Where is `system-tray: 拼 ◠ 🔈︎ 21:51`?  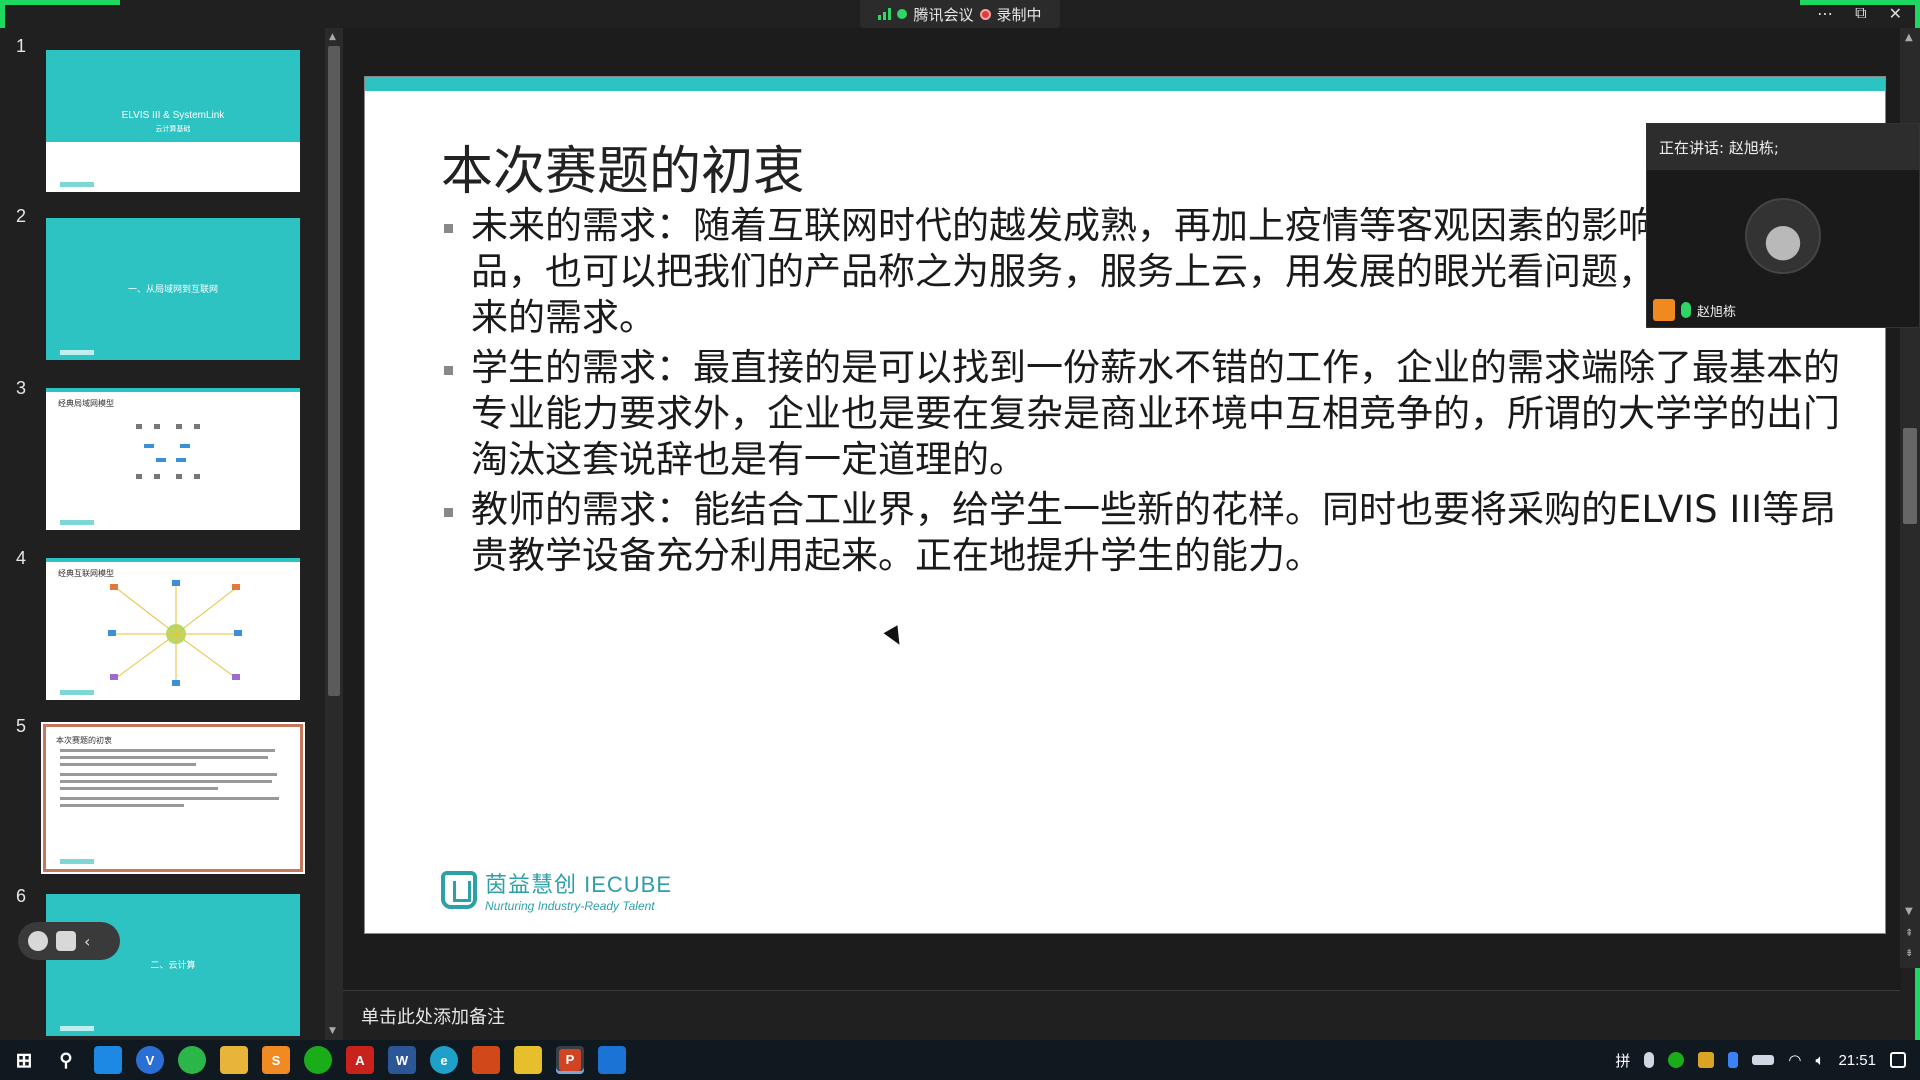
system-tray: 拼 ◠ 🔈︎ 21:51 is located at coordinates (1760, 1060).